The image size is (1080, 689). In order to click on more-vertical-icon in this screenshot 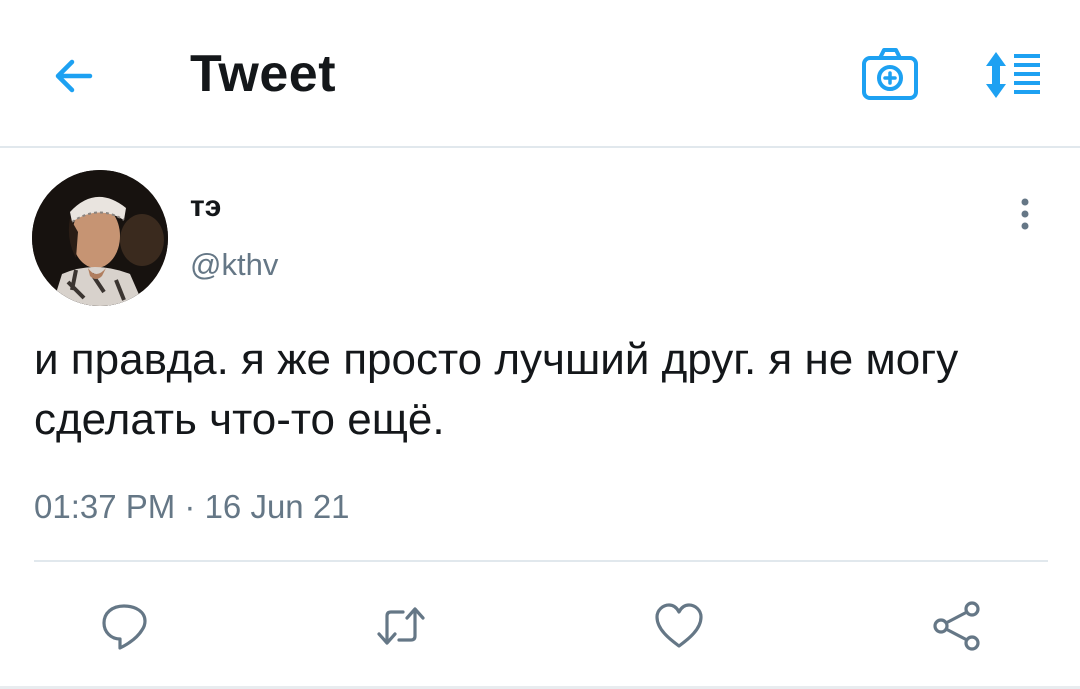, I will do `click(1025, 214)`.